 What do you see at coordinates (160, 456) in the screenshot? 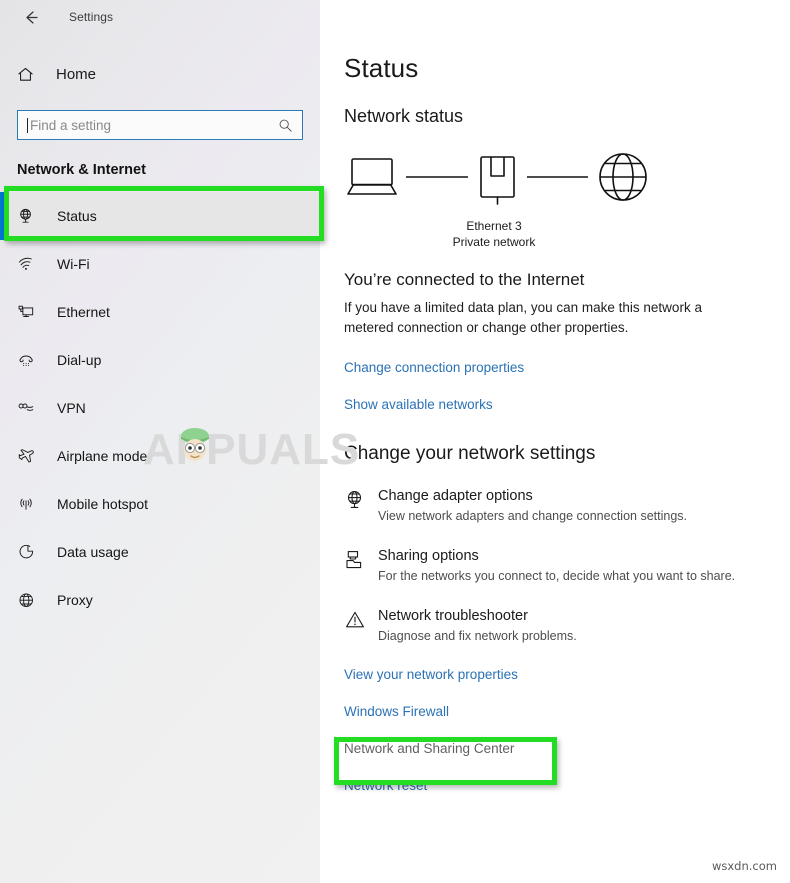
I see `sidebar-item-airplane-mode: Airplane mode` at bounding box center [160, 456].